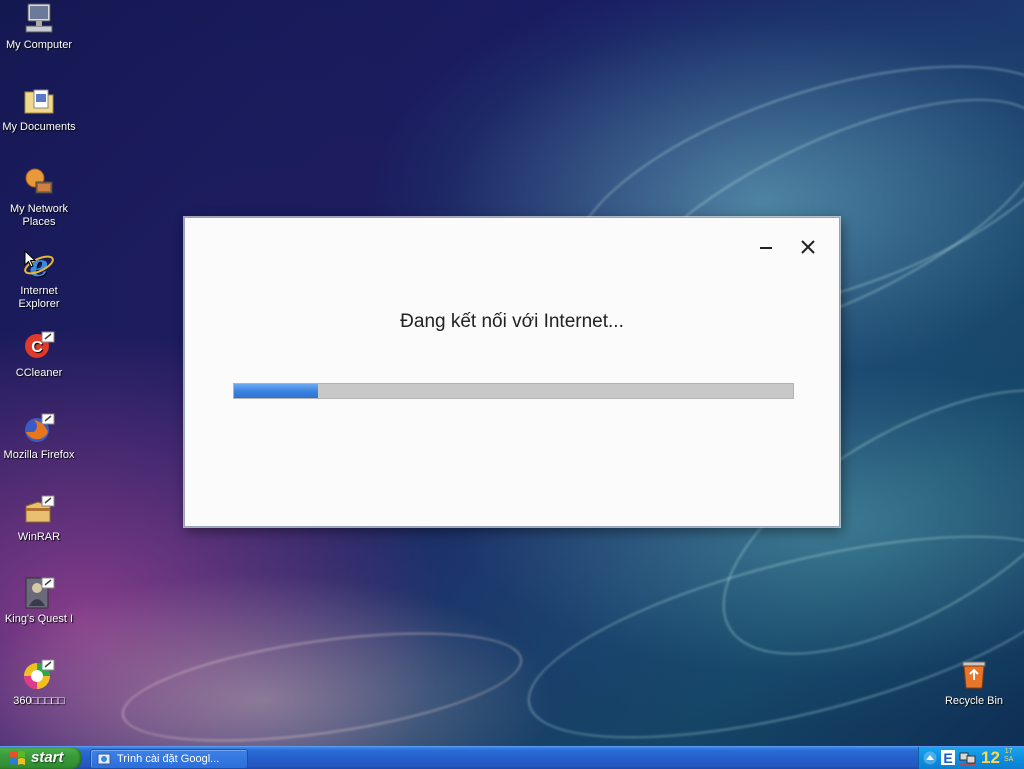  I want to click on winrar-icon, so click(40, 509).